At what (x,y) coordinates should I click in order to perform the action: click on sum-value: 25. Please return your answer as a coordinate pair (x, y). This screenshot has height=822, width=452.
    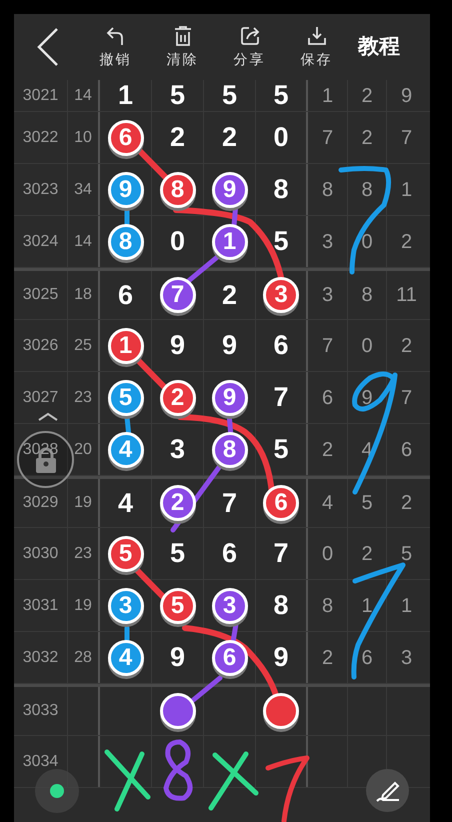
    Looking at the image, I should click on (83, 346).